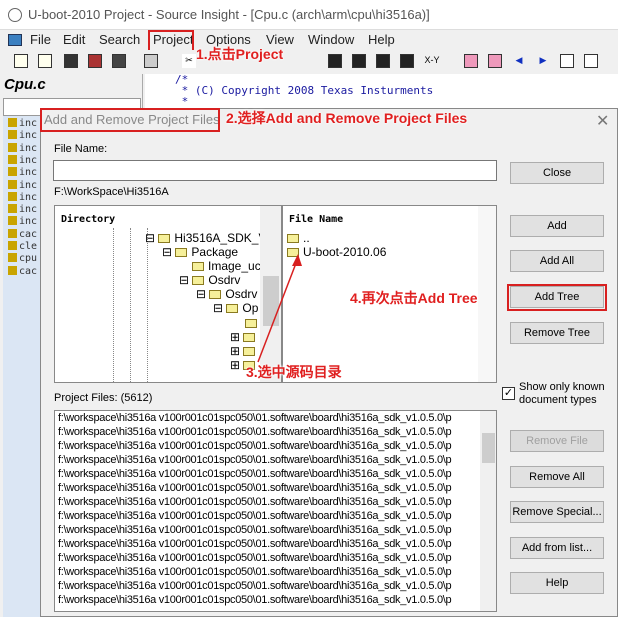 The height and width of the screenshot is (617, 618). I want to click on annotation-step2: 2.选择Add and Remove Project Files, so click(347, 118).